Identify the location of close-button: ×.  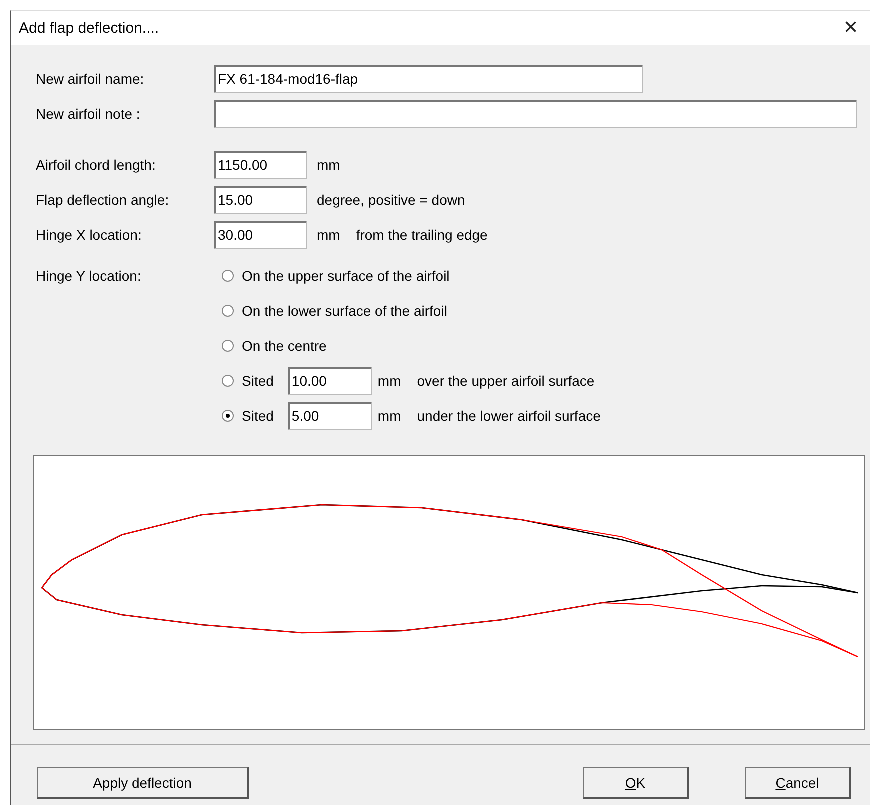
(851, 28).